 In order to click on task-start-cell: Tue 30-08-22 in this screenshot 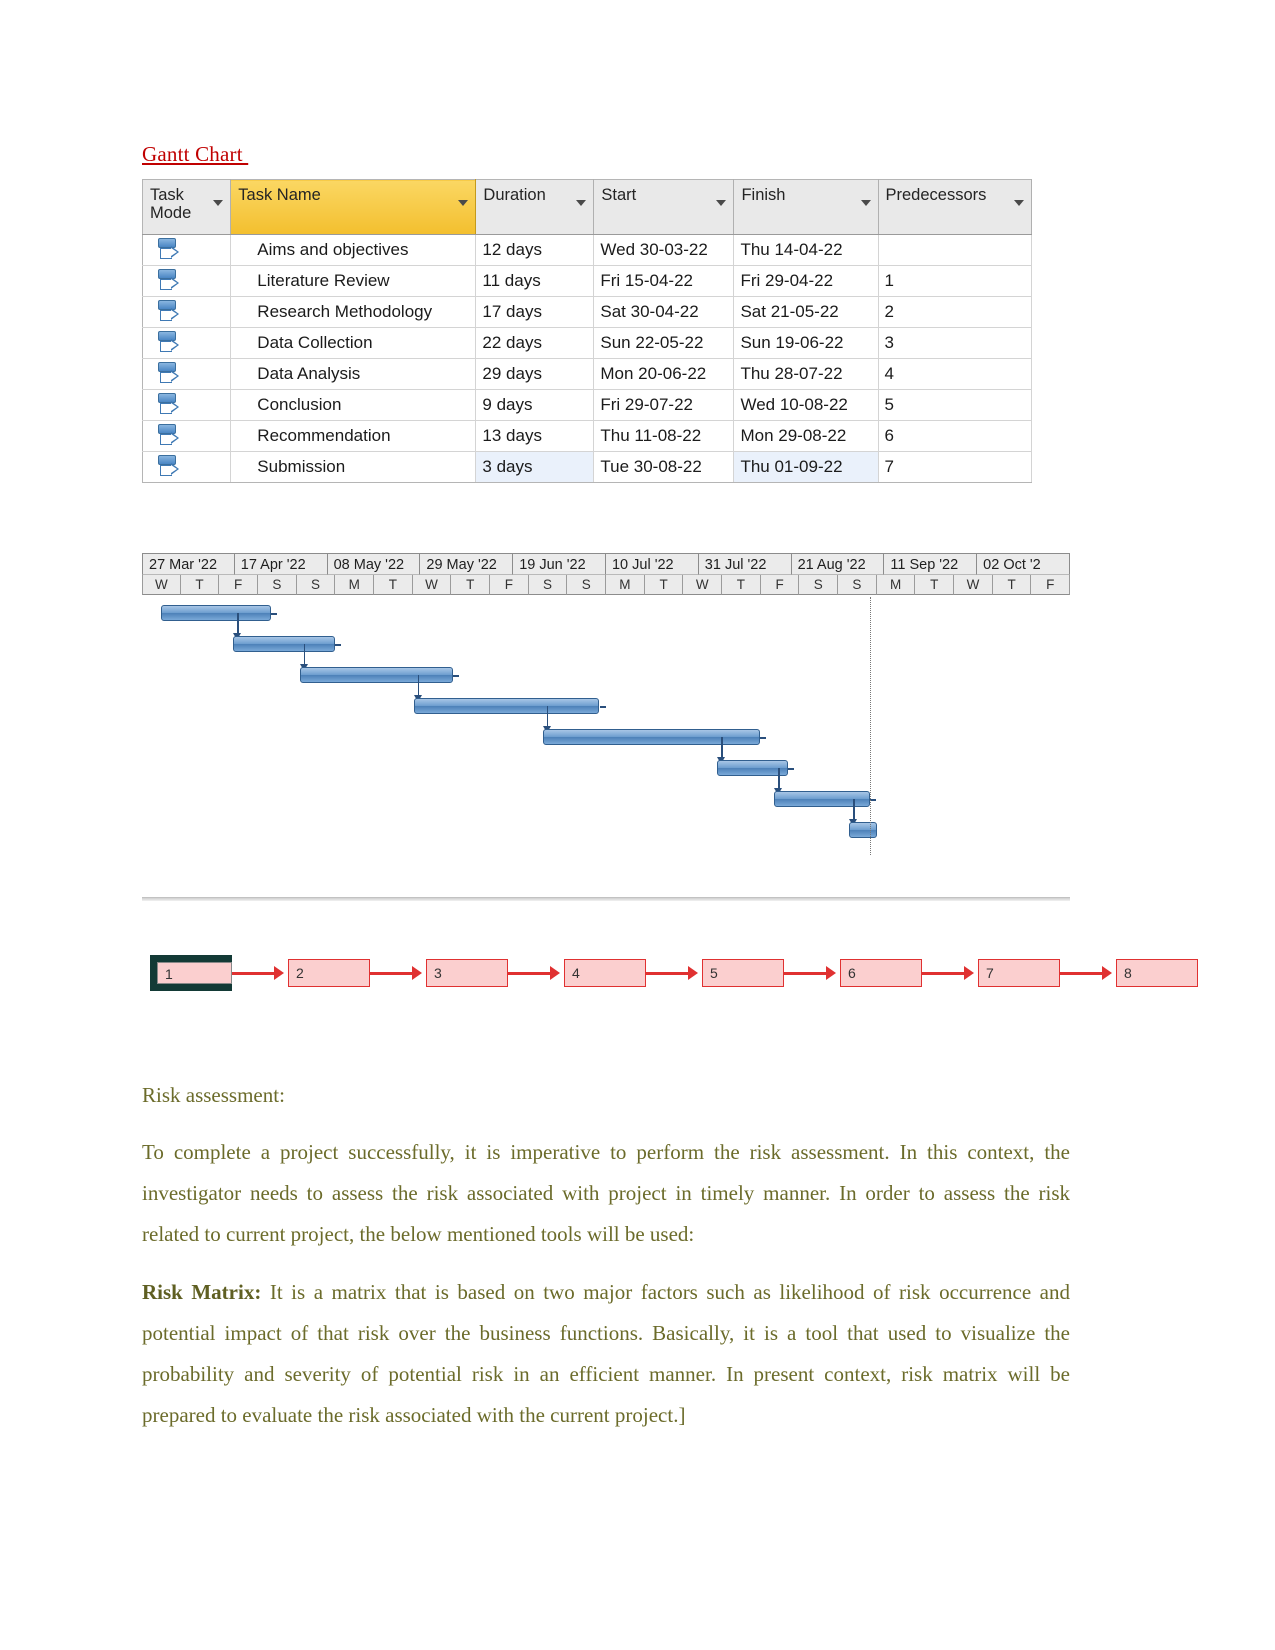, I will do `click(664, 467)`.